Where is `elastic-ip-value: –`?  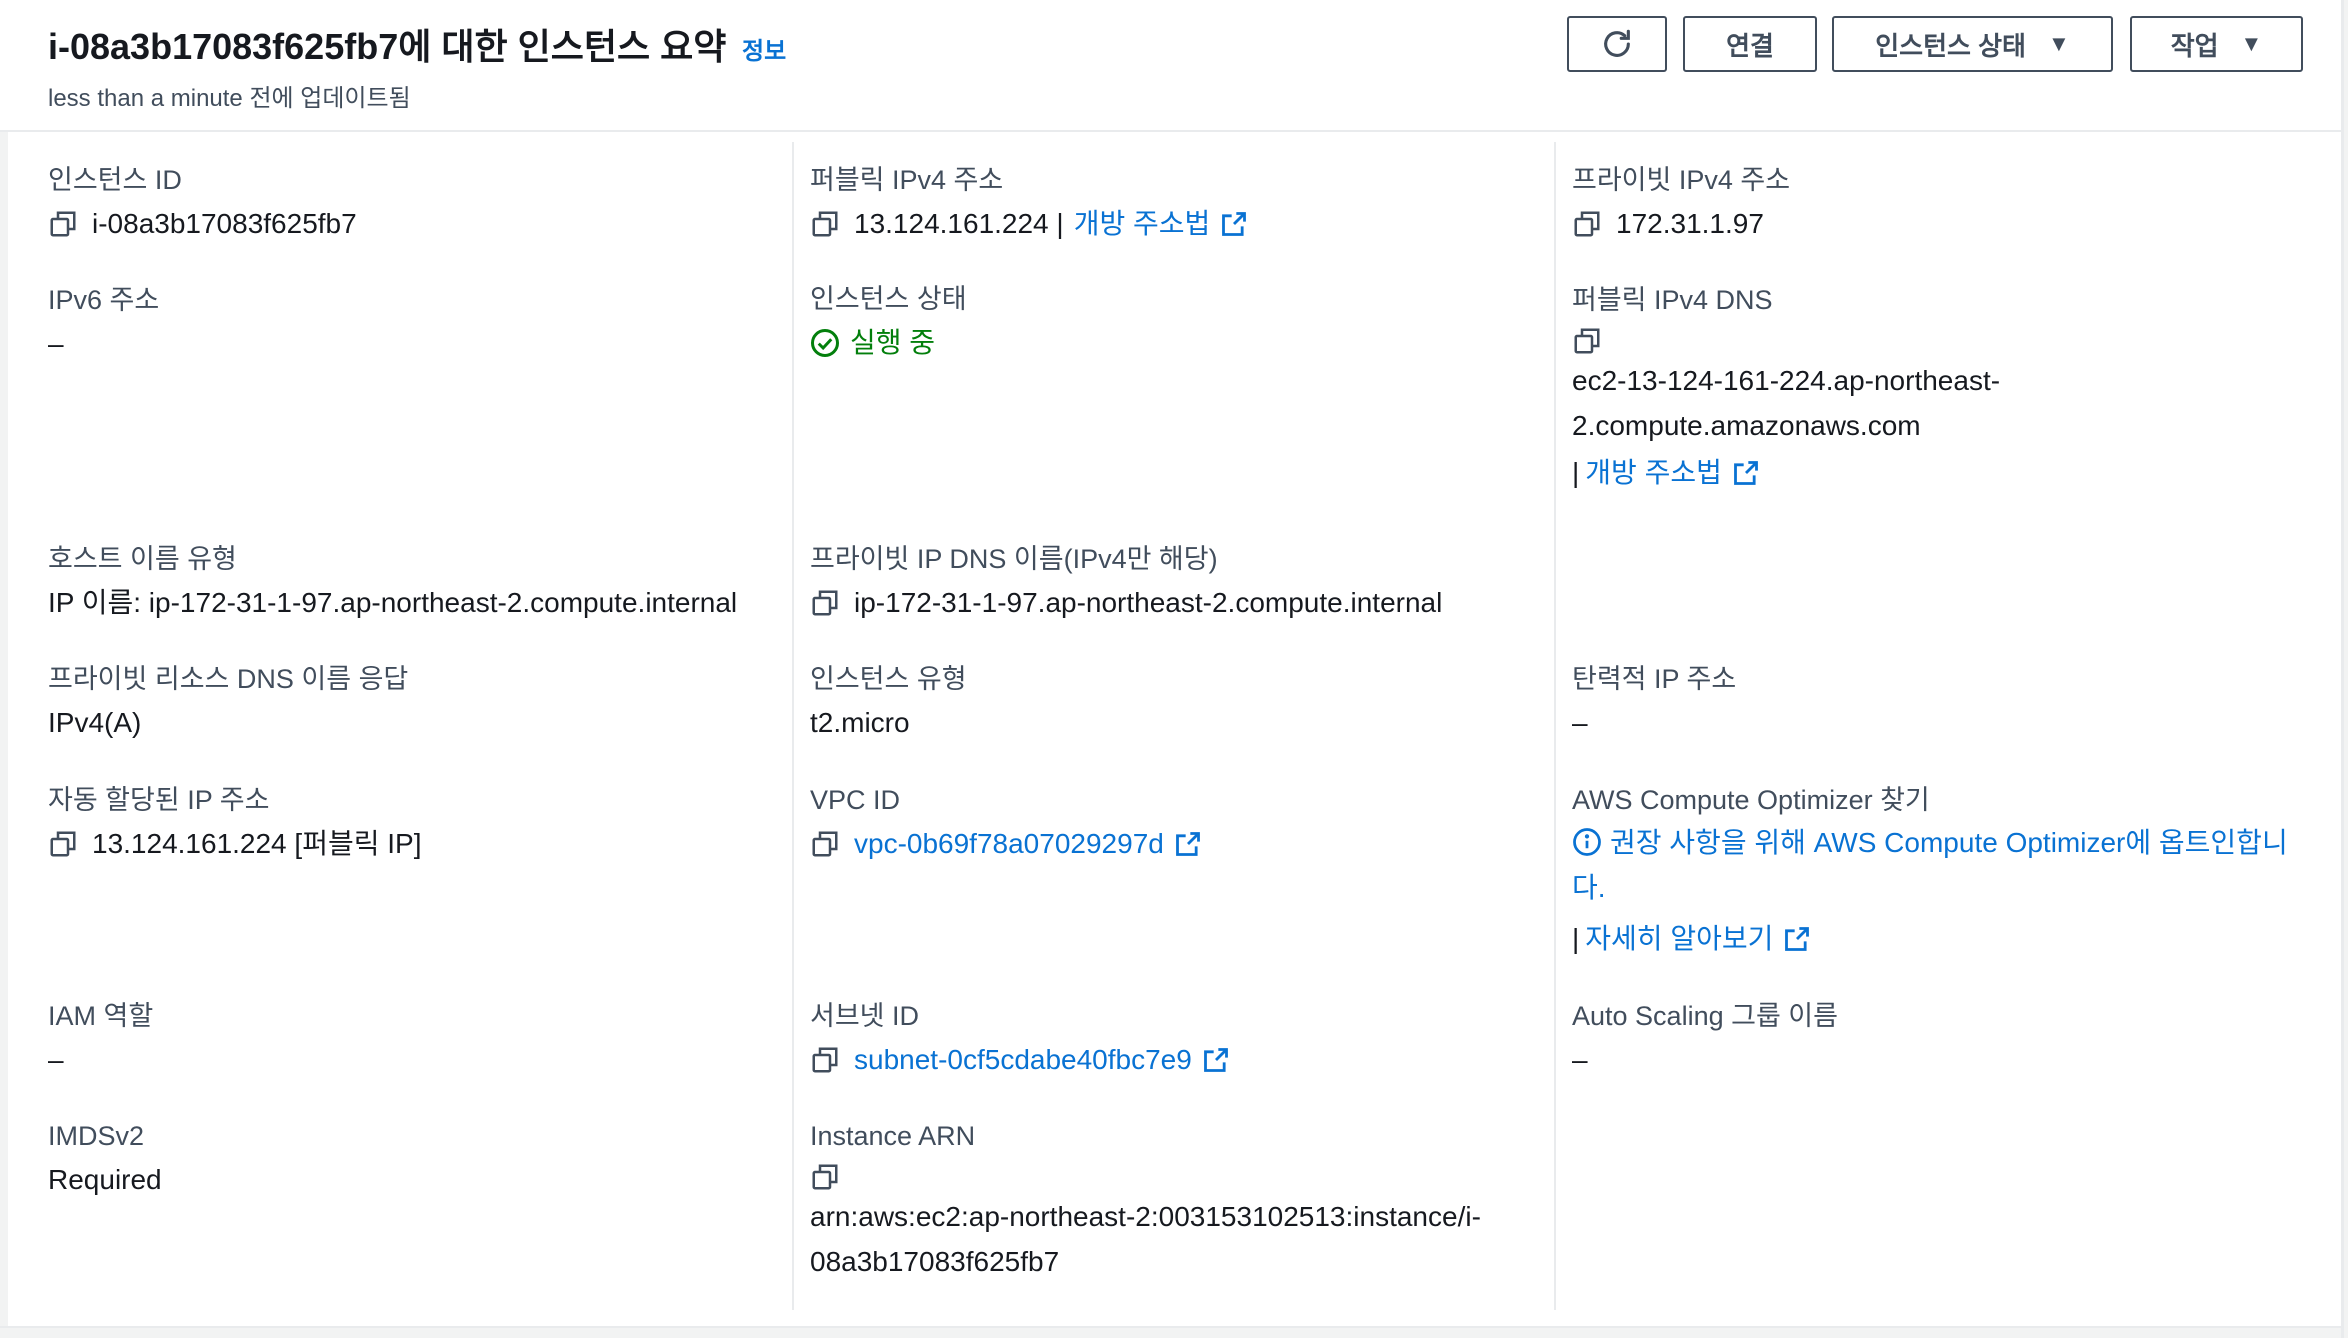
elastic-ip-value: – is located at coordinates (1580, 722).